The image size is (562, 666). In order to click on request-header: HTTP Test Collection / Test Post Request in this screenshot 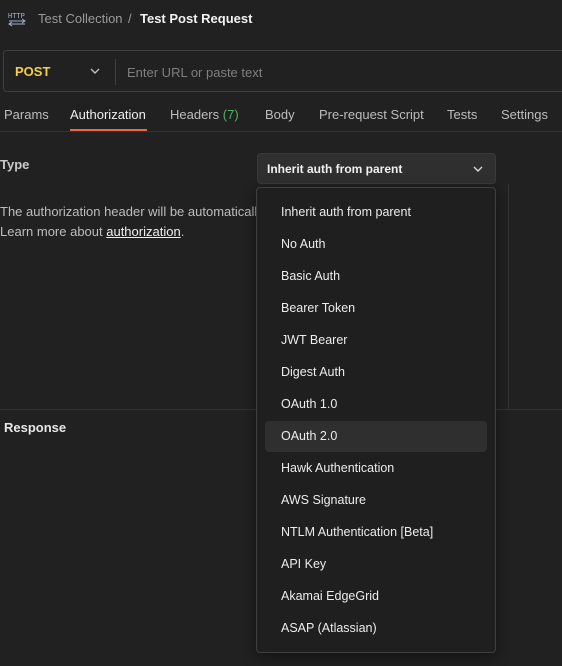, I will do `click(281, 19)`.